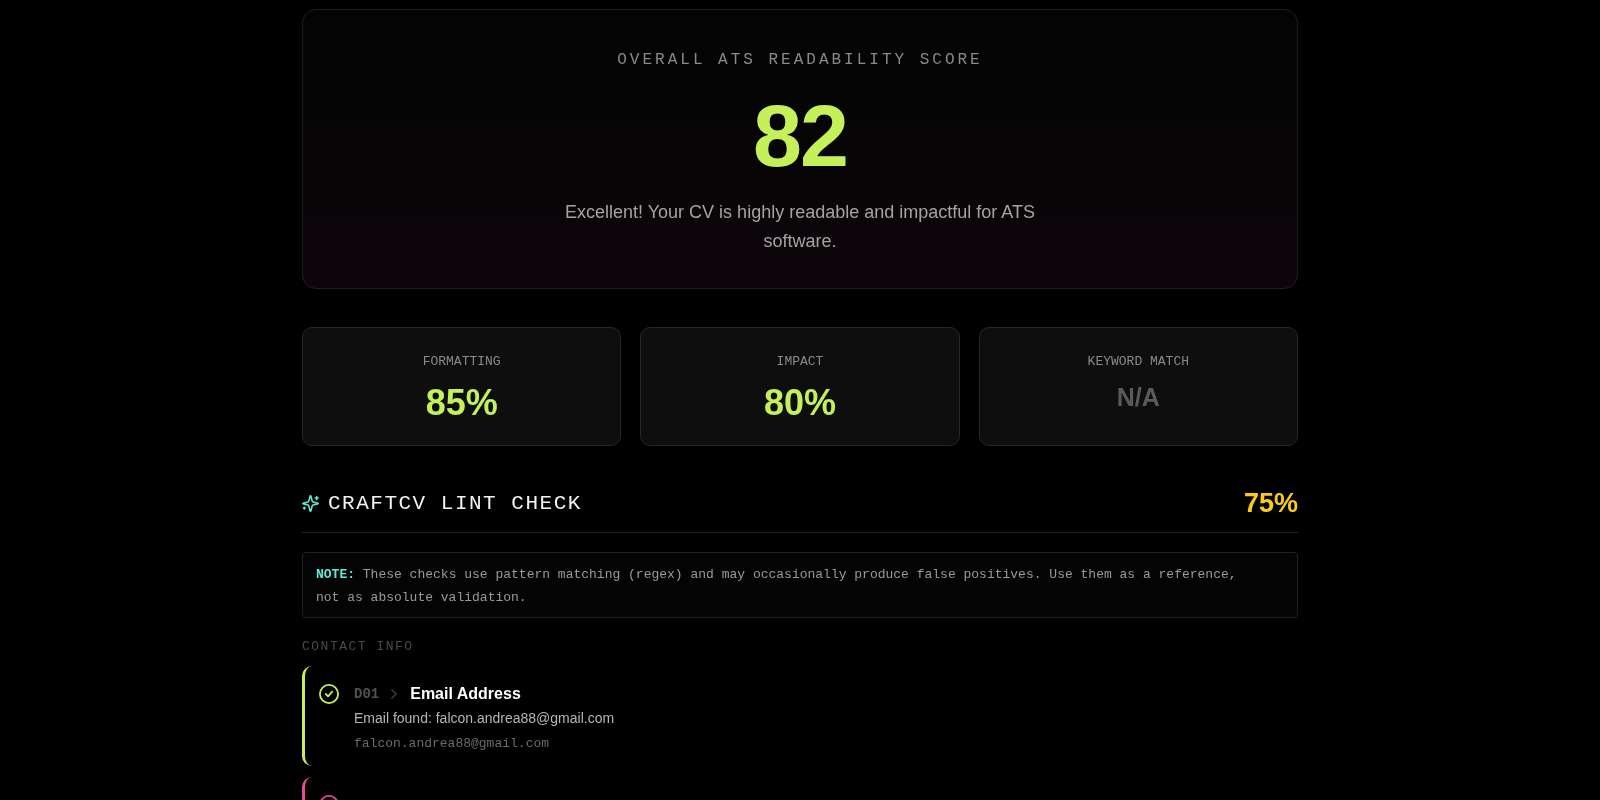 The height and width of the screenshot is (800, 1600). Describe the element at coordinates (800, 60) in the screenshot. I see `score-label: OVERALL ATS READABILITY SCORE` at that location.